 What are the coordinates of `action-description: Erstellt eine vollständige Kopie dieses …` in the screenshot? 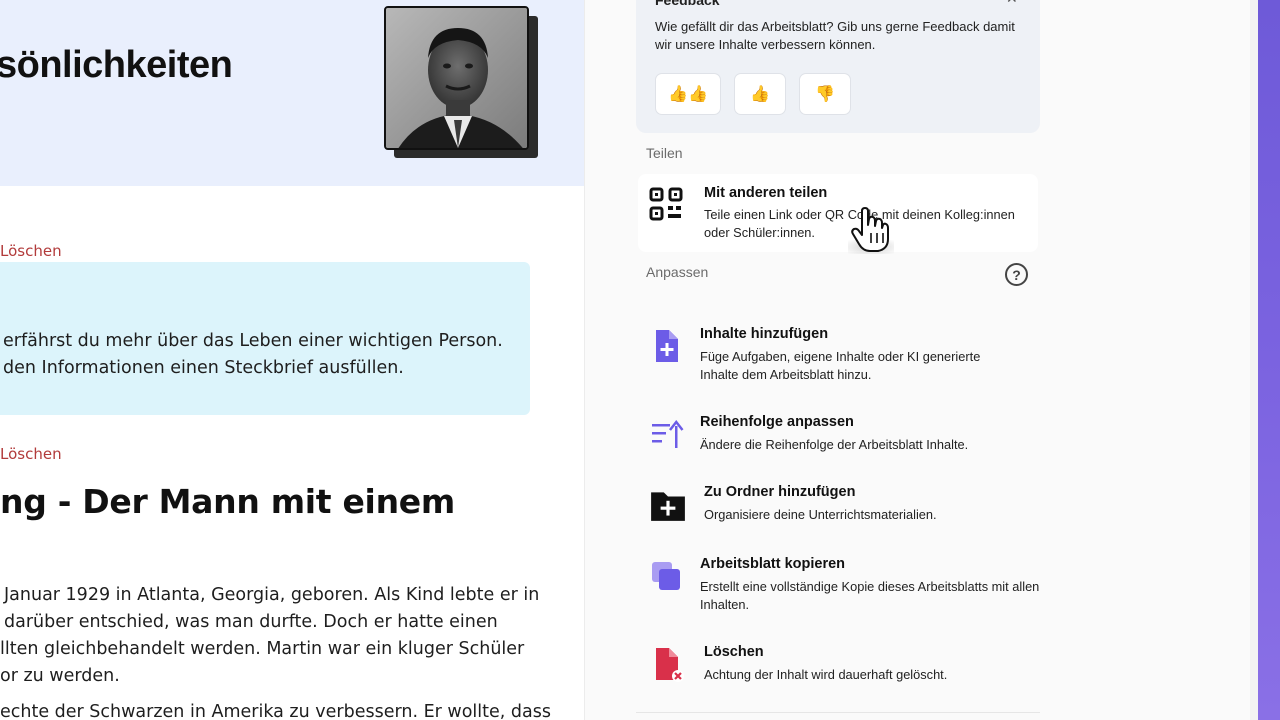 It's located at (870, 595).